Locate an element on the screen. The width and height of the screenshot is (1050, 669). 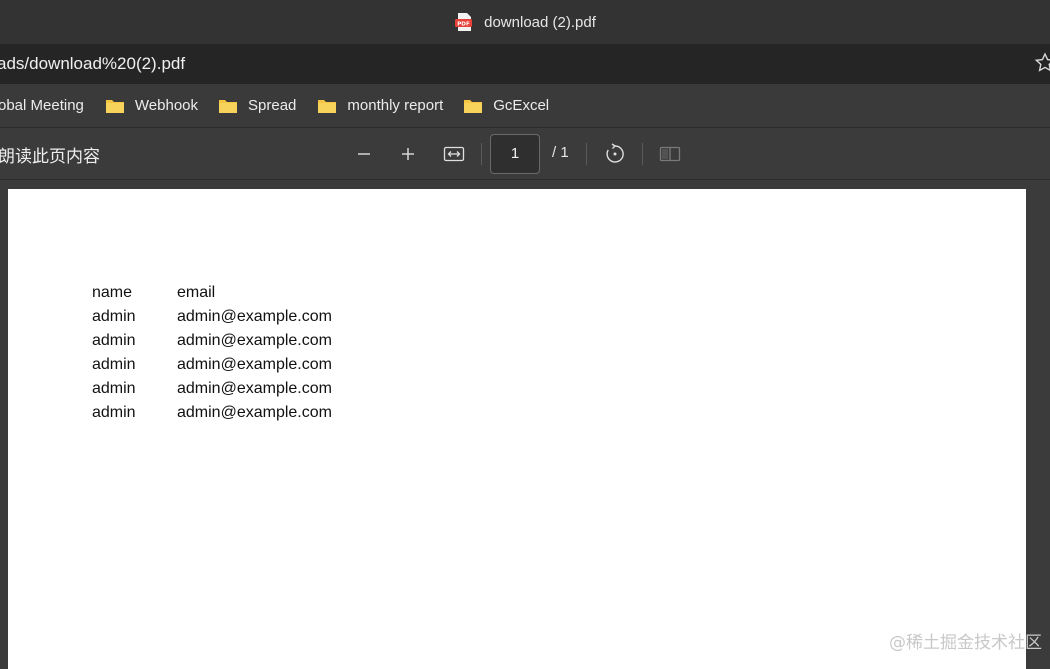
pdf-icon: PDF is located at coordinates (464, 22).